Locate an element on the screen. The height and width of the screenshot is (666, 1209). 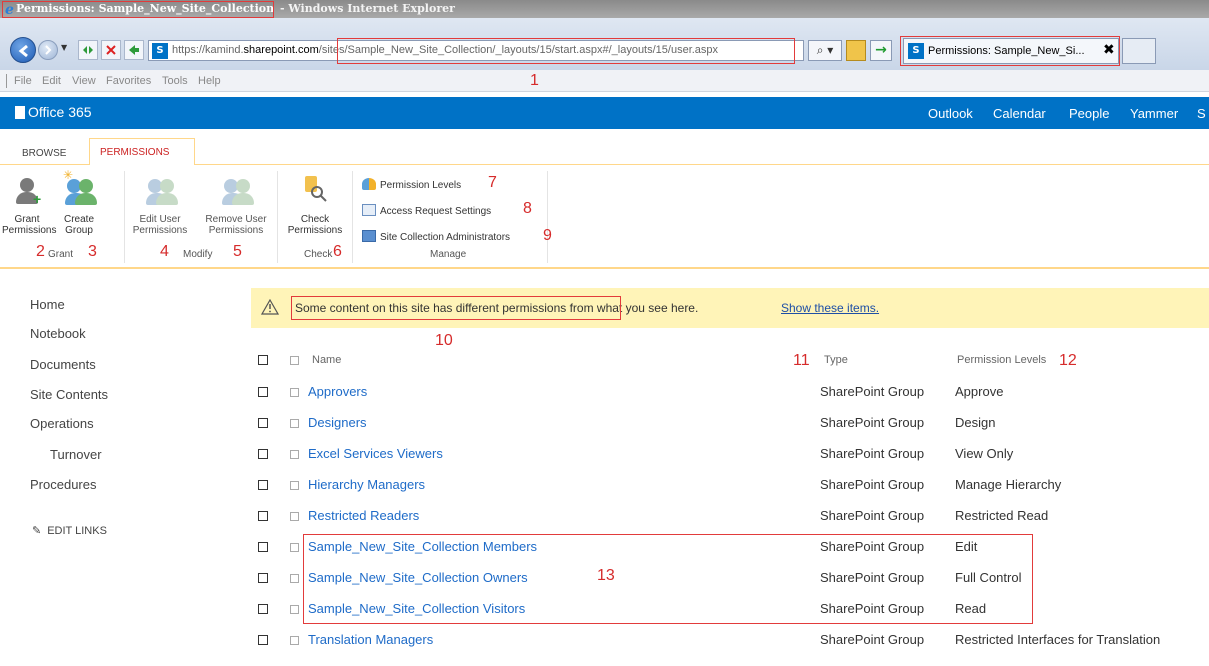
grant-permissions-icon: + is located at coordinates (27, 192).